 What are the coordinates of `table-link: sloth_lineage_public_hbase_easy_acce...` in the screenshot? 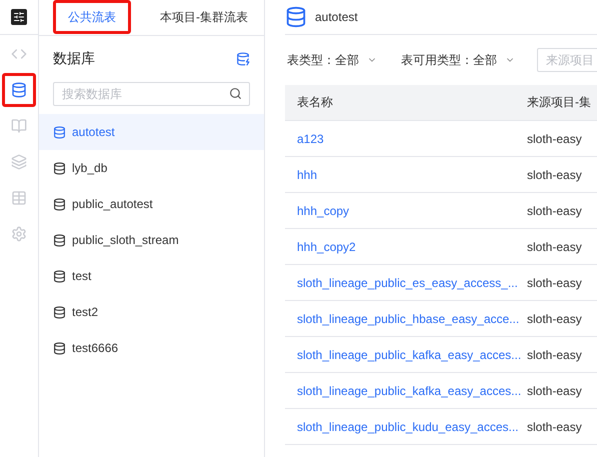 It's located at (408, 319).